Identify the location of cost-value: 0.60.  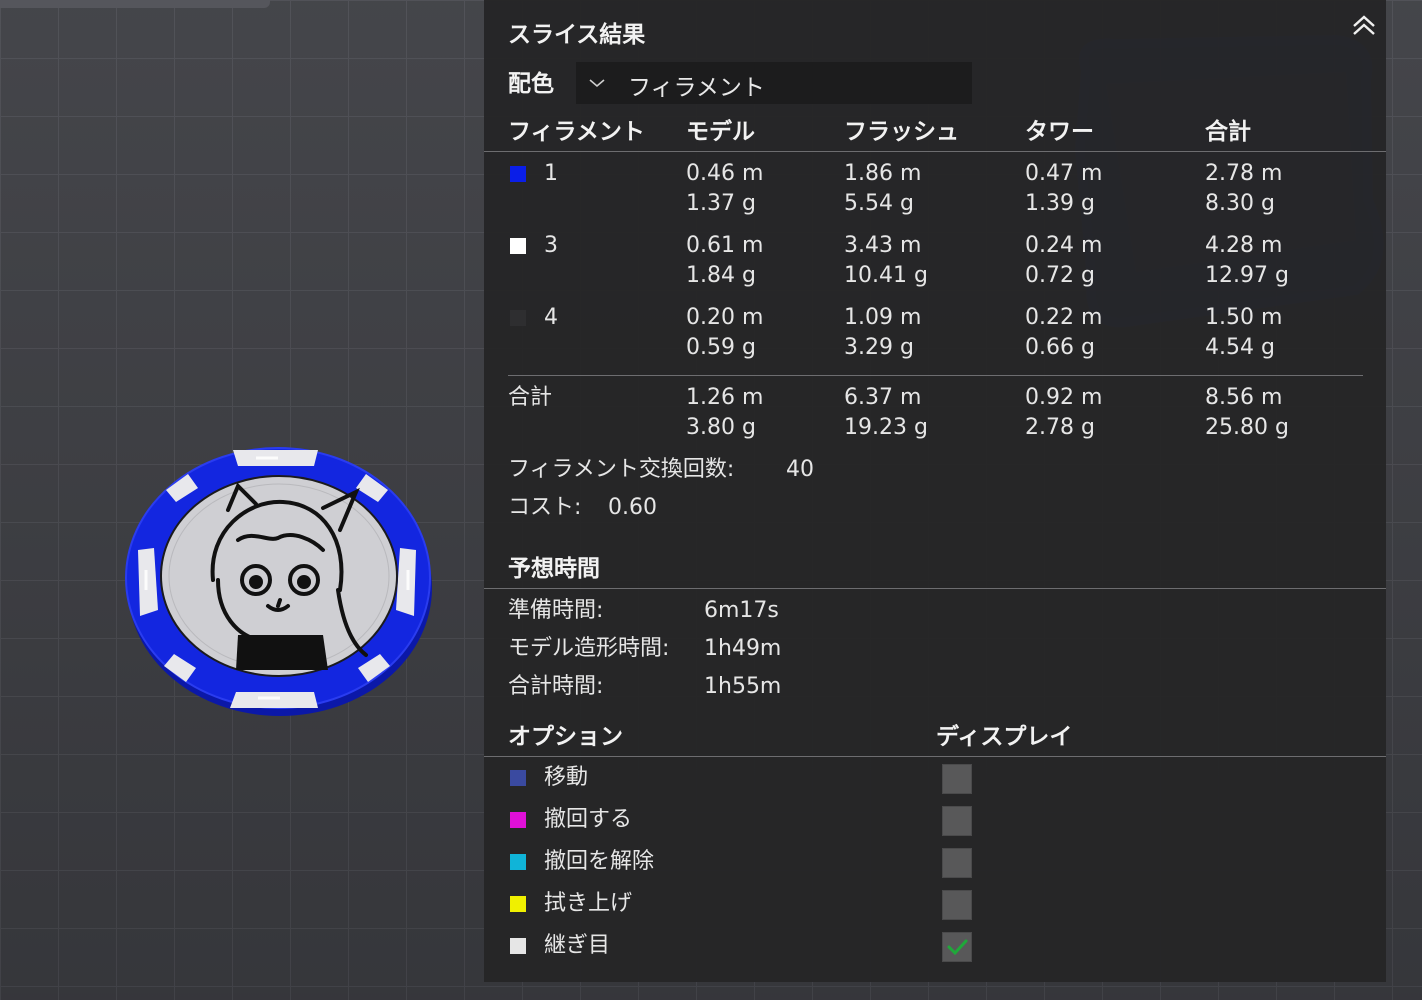
(632, 507).